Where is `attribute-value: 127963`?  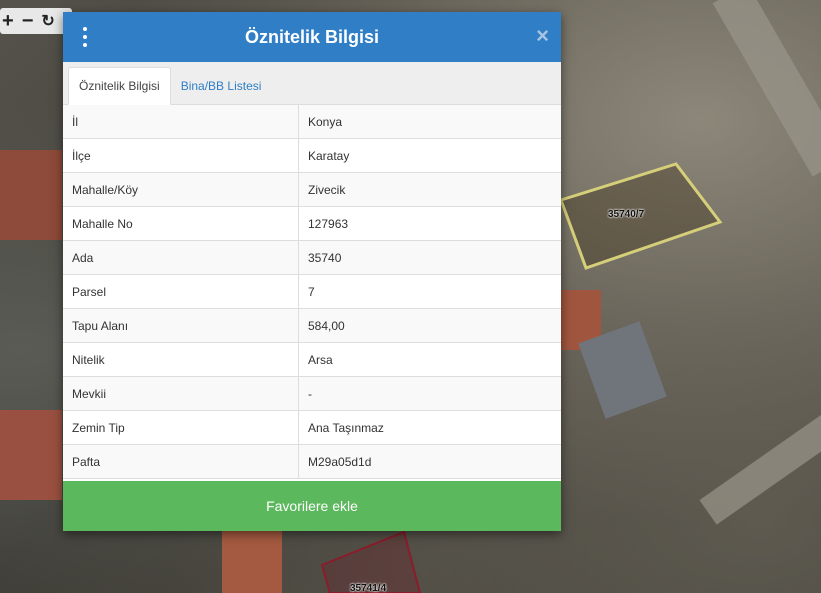 attribute-value: 127963 is located at coordinates (429, 223).